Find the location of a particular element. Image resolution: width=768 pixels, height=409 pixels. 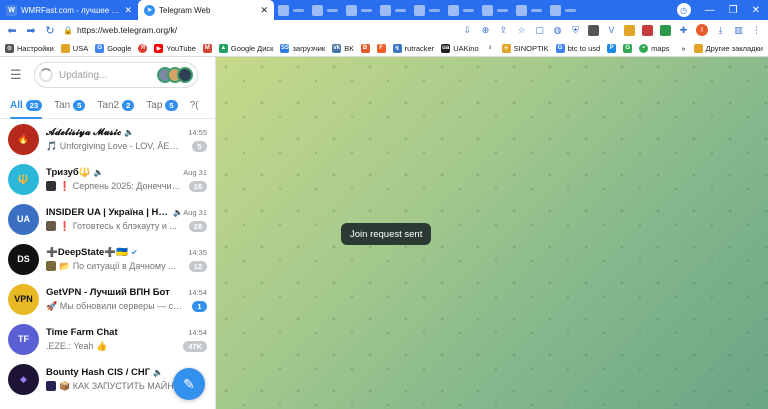

share-icon: ⇪ is located at coordinates (503, 30).